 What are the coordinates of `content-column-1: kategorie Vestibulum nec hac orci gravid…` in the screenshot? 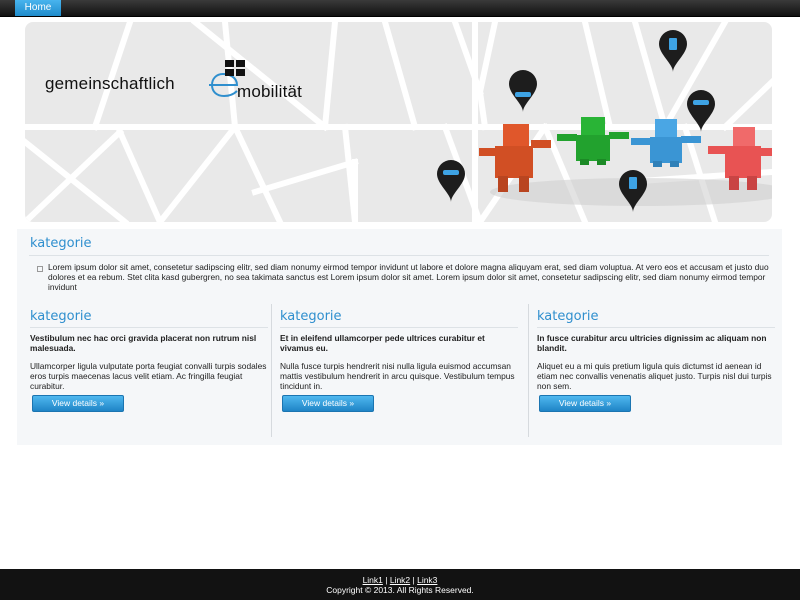 It's located at (150, 370).